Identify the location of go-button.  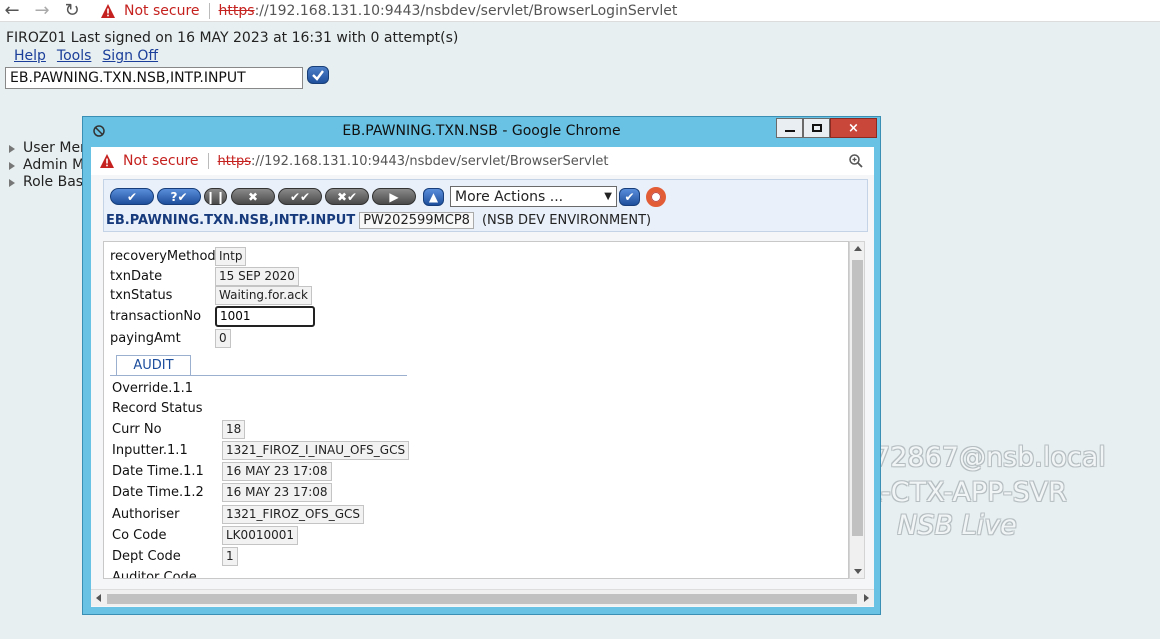
(318, 75).